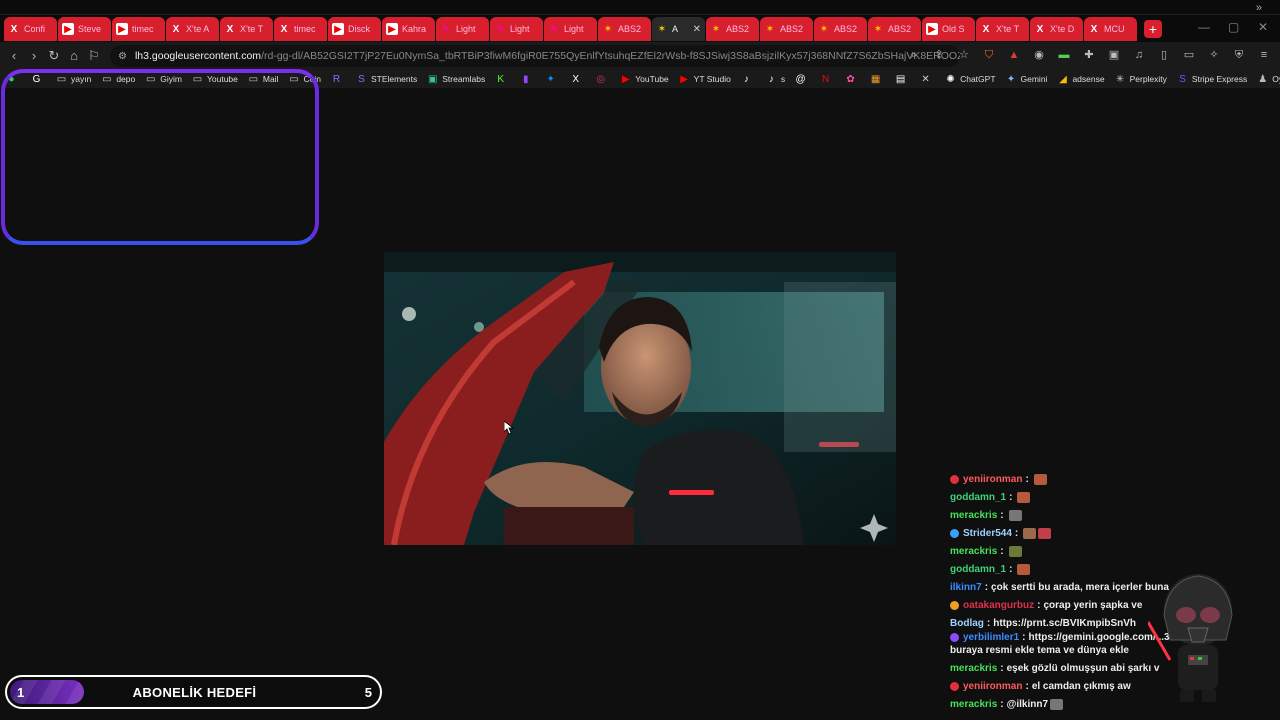 This screenshot has width=1280, height=720. Describe the element at coordinates (964, 55) in the screenshot. I see `star-icon: ☆` at that location.